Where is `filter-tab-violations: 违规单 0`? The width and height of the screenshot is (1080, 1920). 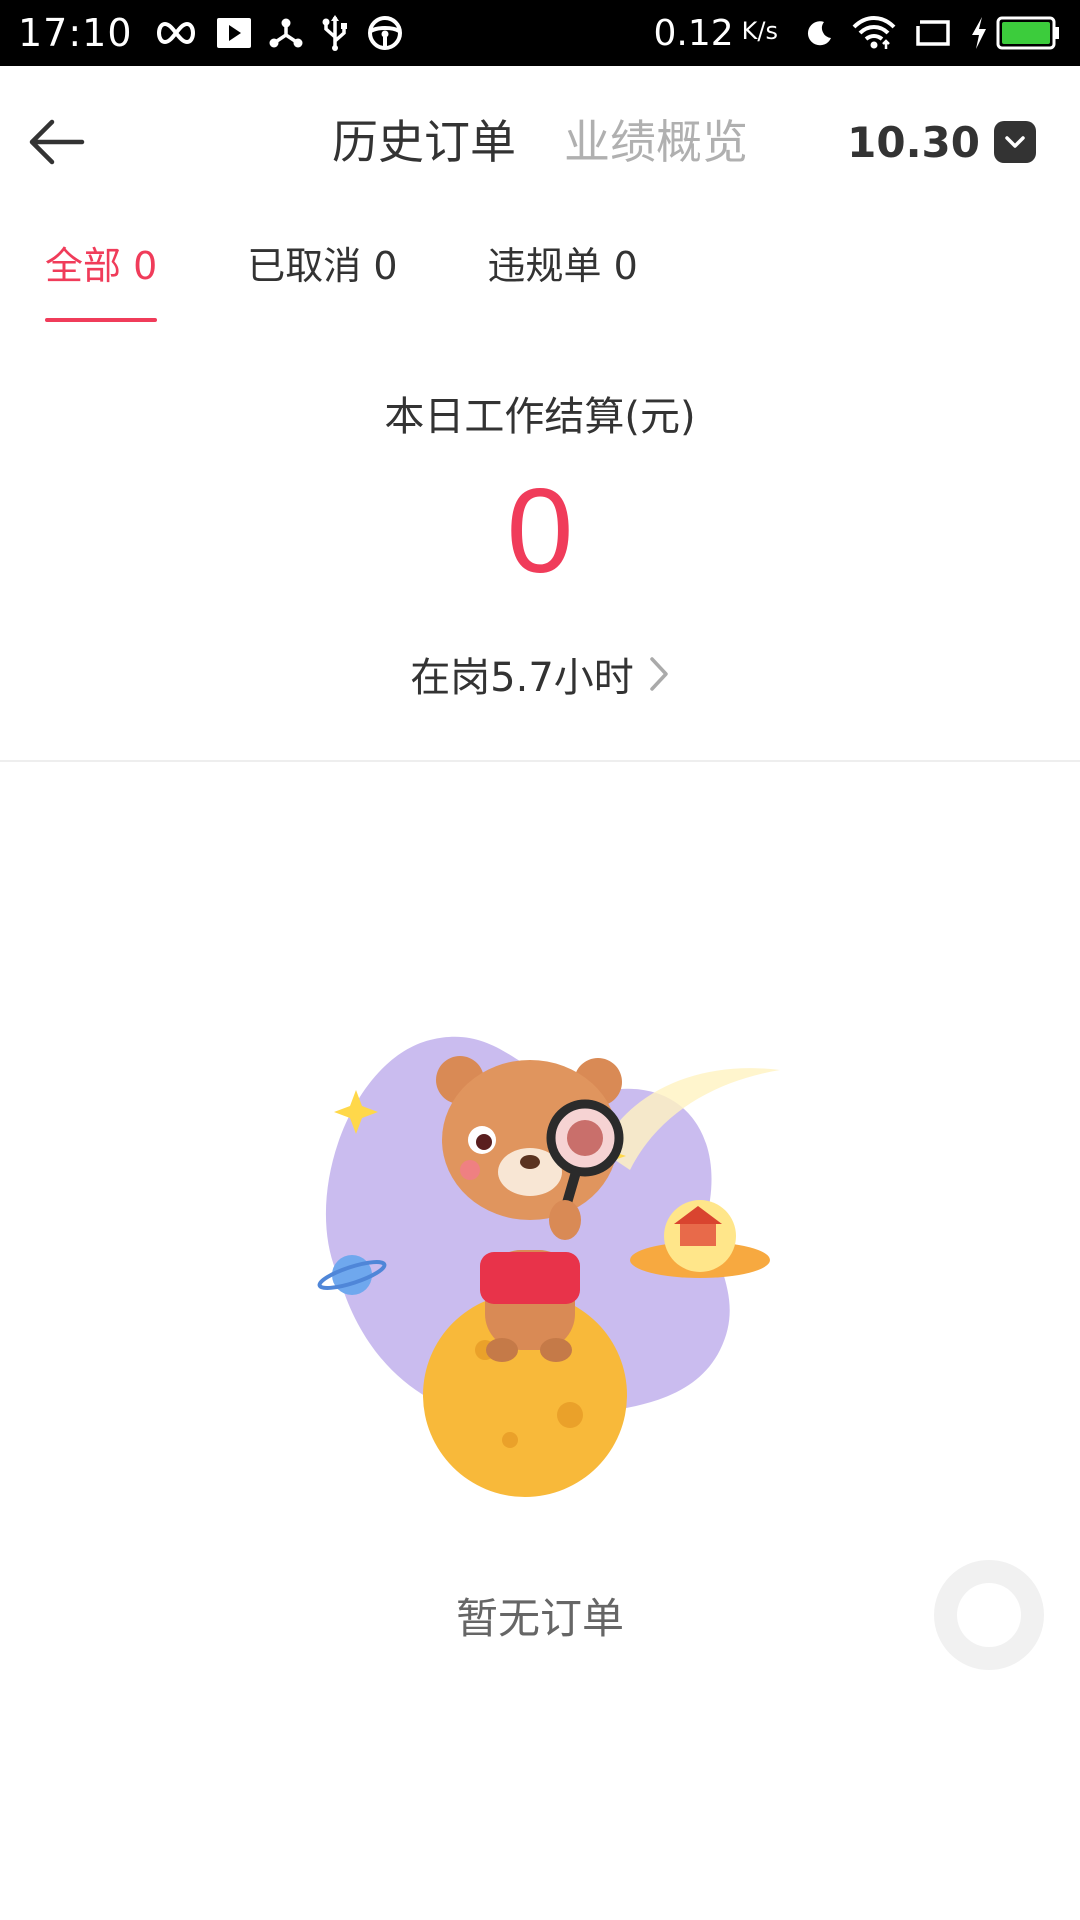 filter-tab-violations: 违规单 0 is located at coordinates (563, 271).